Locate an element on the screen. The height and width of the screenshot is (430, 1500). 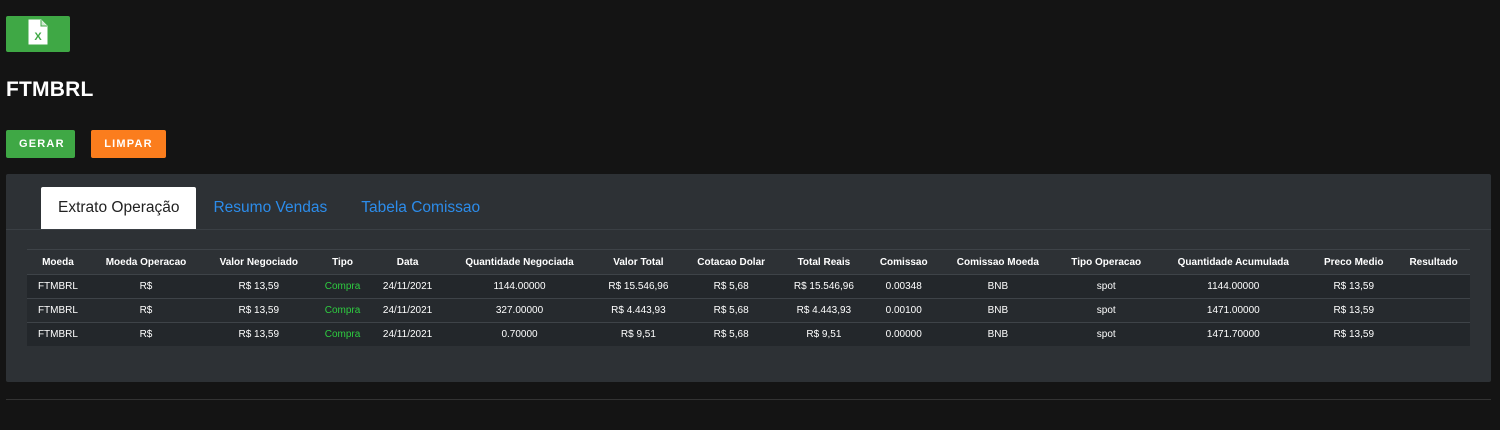
cell-total-reais: R$ 15.546,96 is located at coordinates (824, 286).